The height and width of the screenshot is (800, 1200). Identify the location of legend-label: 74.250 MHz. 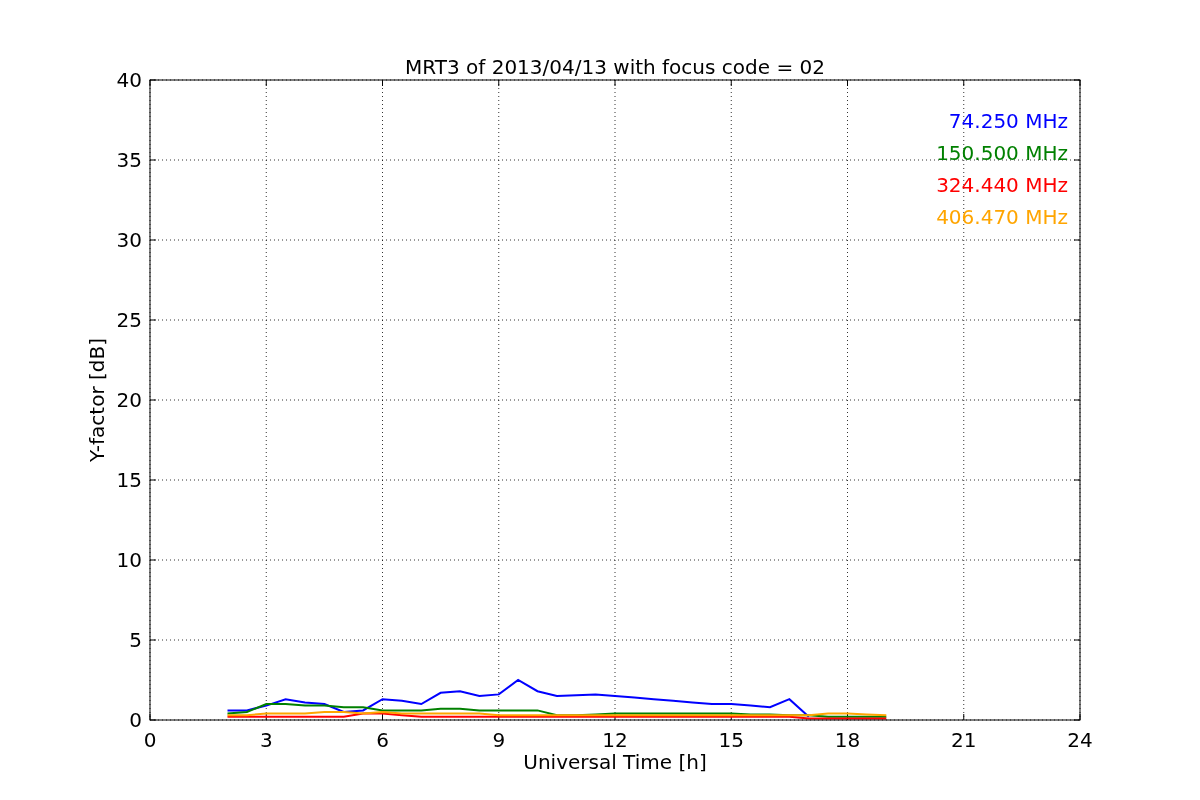
(1008, 121).